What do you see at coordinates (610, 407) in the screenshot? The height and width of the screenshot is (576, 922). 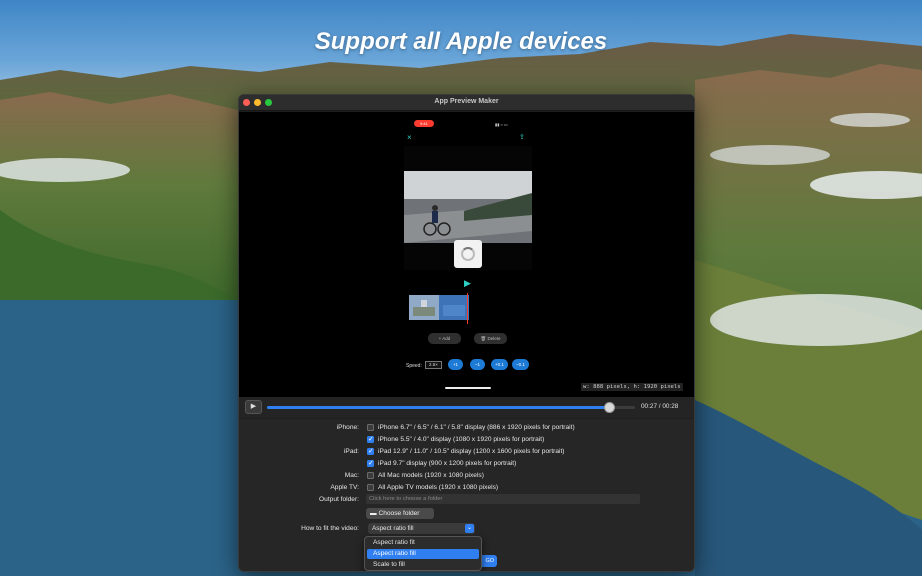 I see `timeline-scrubber` at bounding box center [610, 407].